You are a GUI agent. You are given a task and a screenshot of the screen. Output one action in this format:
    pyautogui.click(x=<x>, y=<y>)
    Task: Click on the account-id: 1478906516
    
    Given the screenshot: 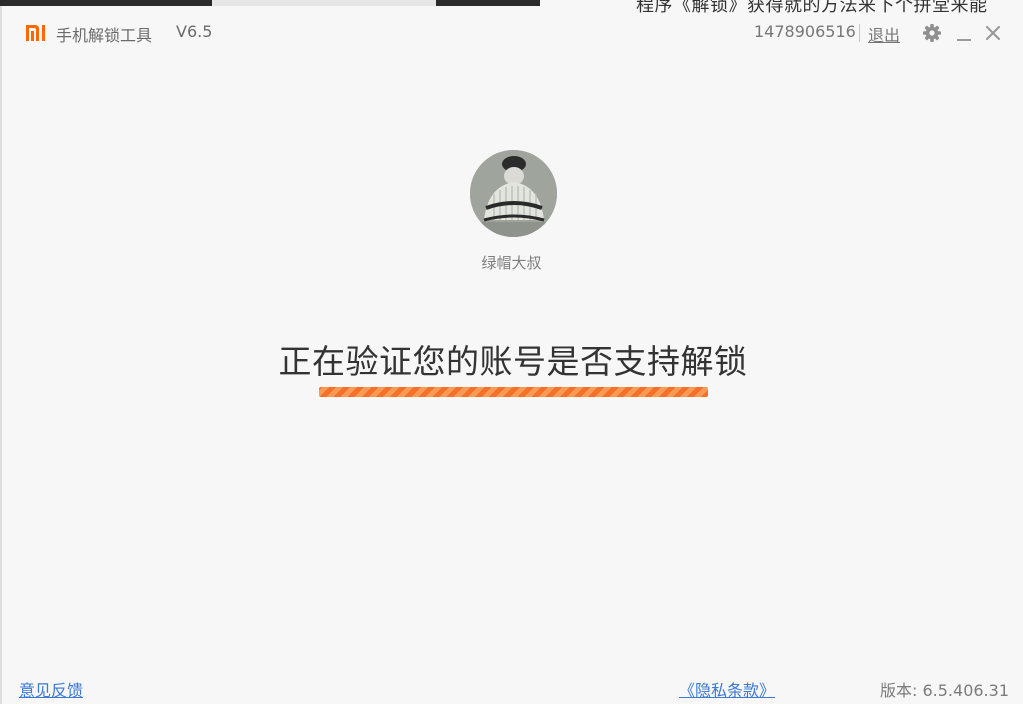 What is the action you would take?
    pyautogui.click(x=805, y=31)
    